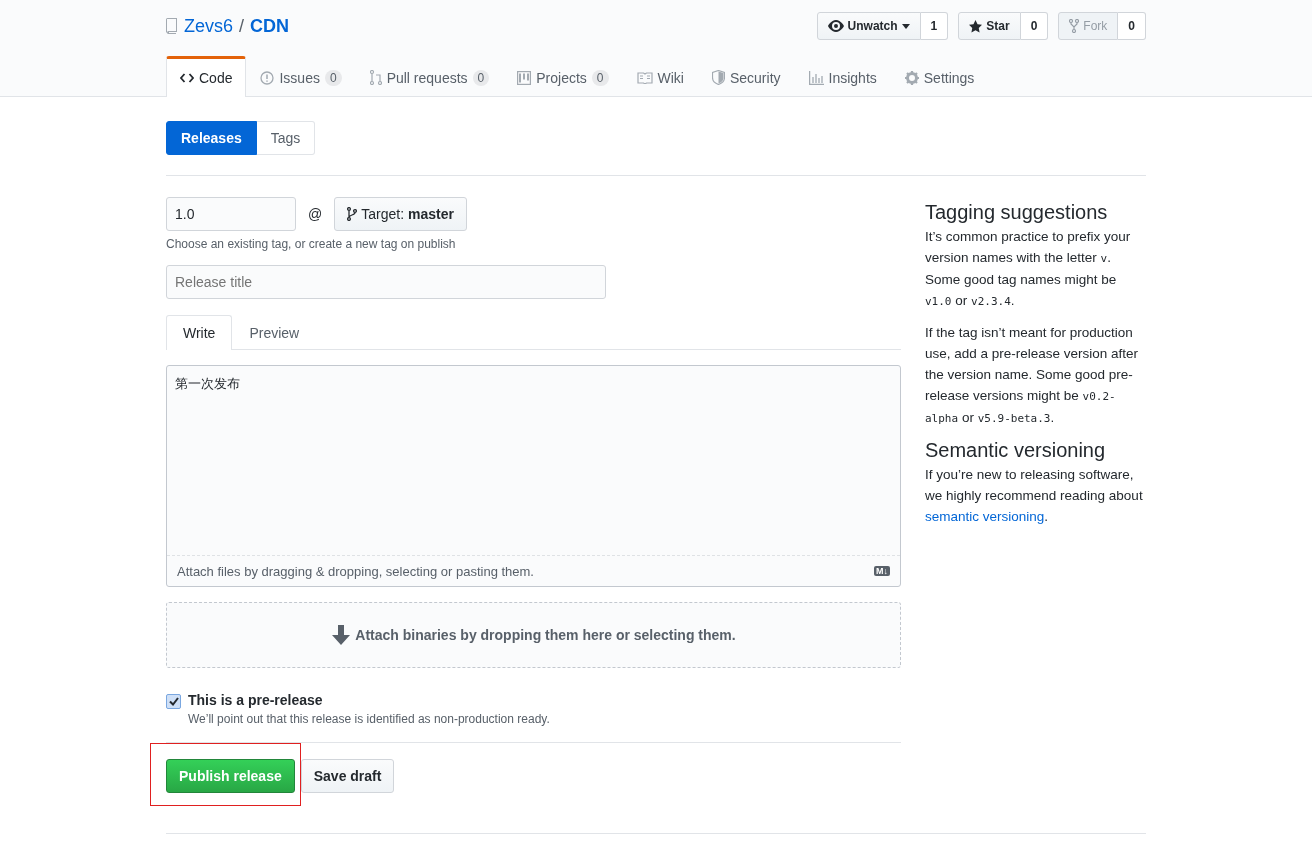 The height and width of the screenshot is (848, 1312). Describe the element at coordinates (1034, 26) in the screenshot. I see `count-link: 0` at that location.